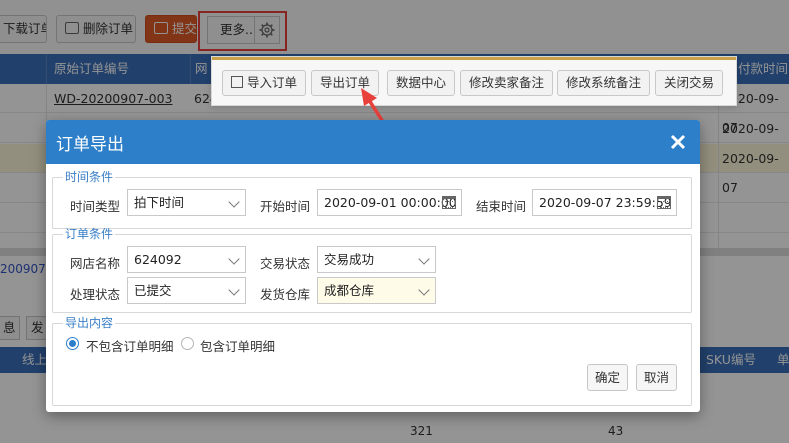 The width and height of the screenshot is (789, 443). What do you see at coordinates (272, 82) in the screenshot?
I see `menu-item-label: 导入订单` at bounding box center [272, 82].